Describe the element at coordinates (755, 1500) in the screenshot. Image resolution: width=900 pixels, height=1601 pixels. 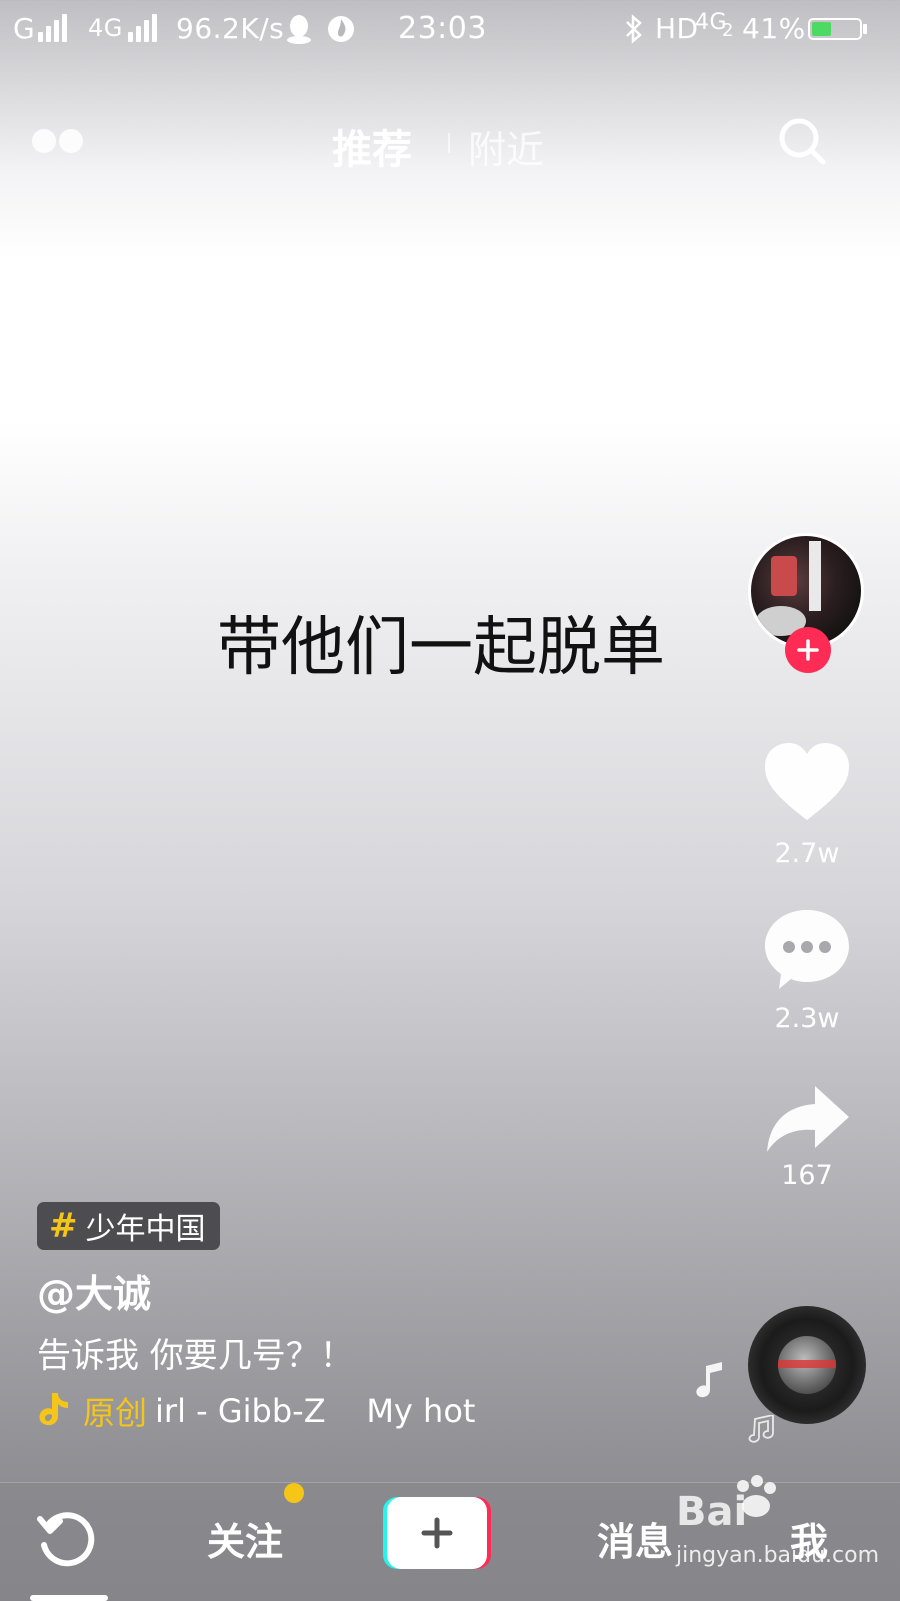
I see `baidu-paw-icon` at that location.